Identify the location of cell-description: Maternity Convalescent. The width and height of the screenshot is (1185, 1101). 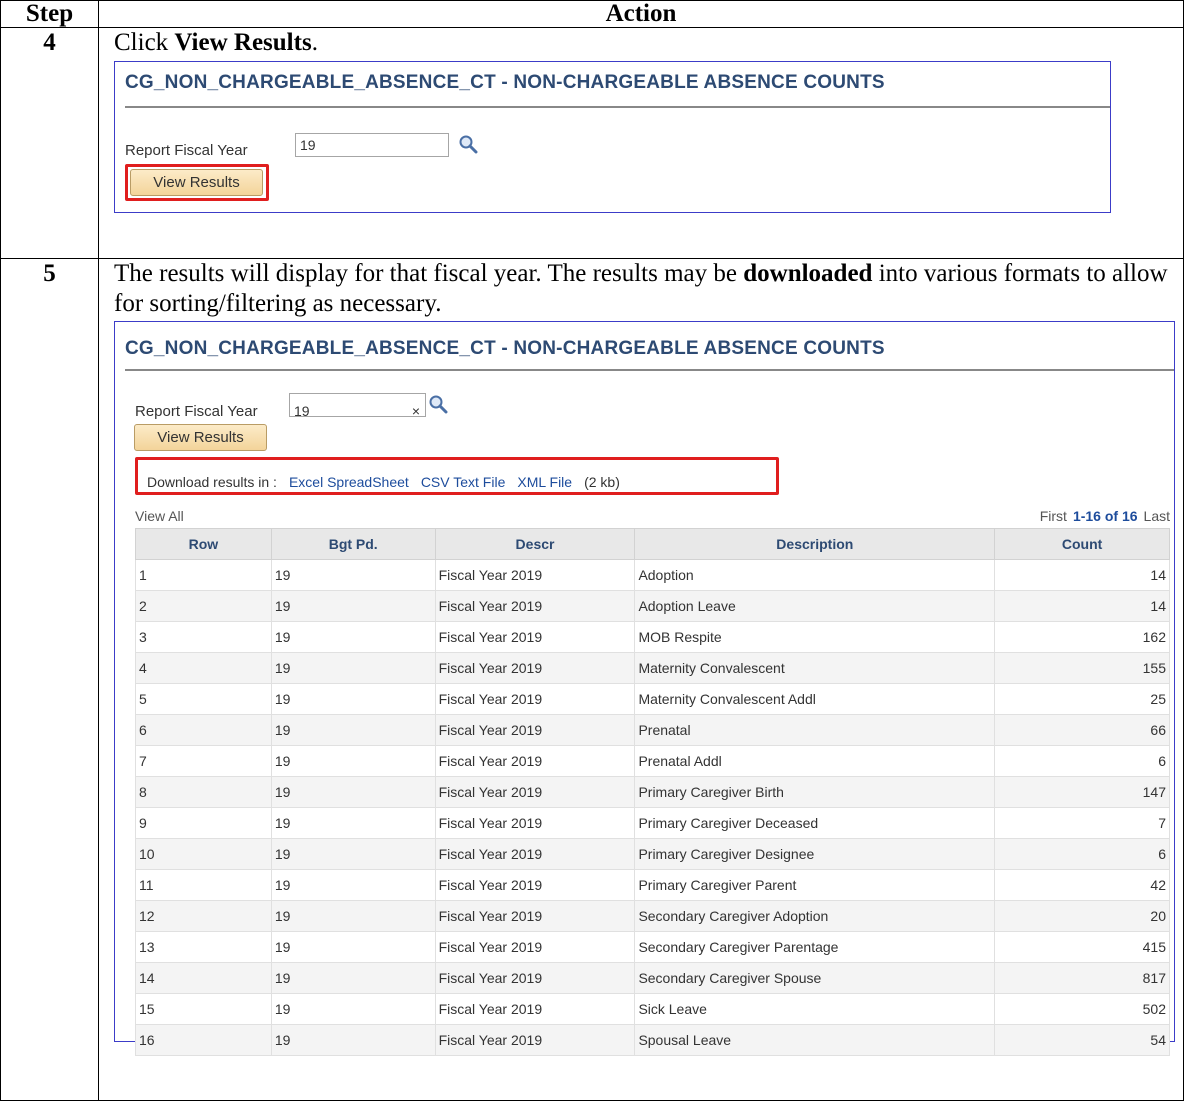
(815, 668).